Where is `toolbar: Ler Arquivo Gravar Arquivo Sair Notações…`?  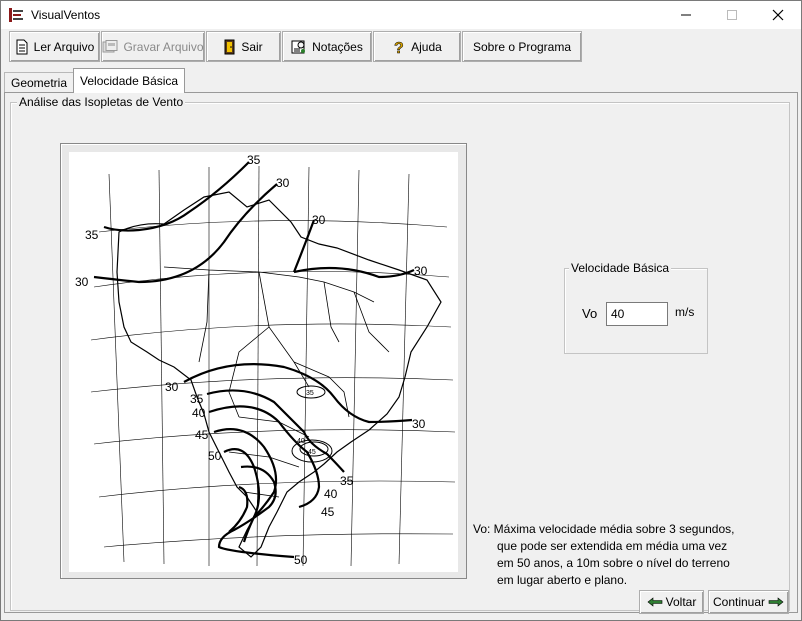
toolbar: Ler Arquivo Gravar Arquivo Sair Notações… is located at coordinates (296, 47).